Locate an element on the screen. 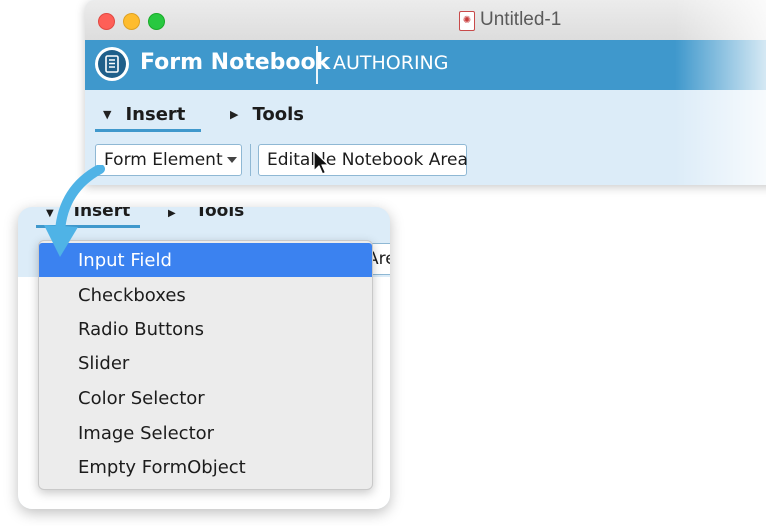  tab-tools: ▶ Tools is located at coordinates (267, 114).